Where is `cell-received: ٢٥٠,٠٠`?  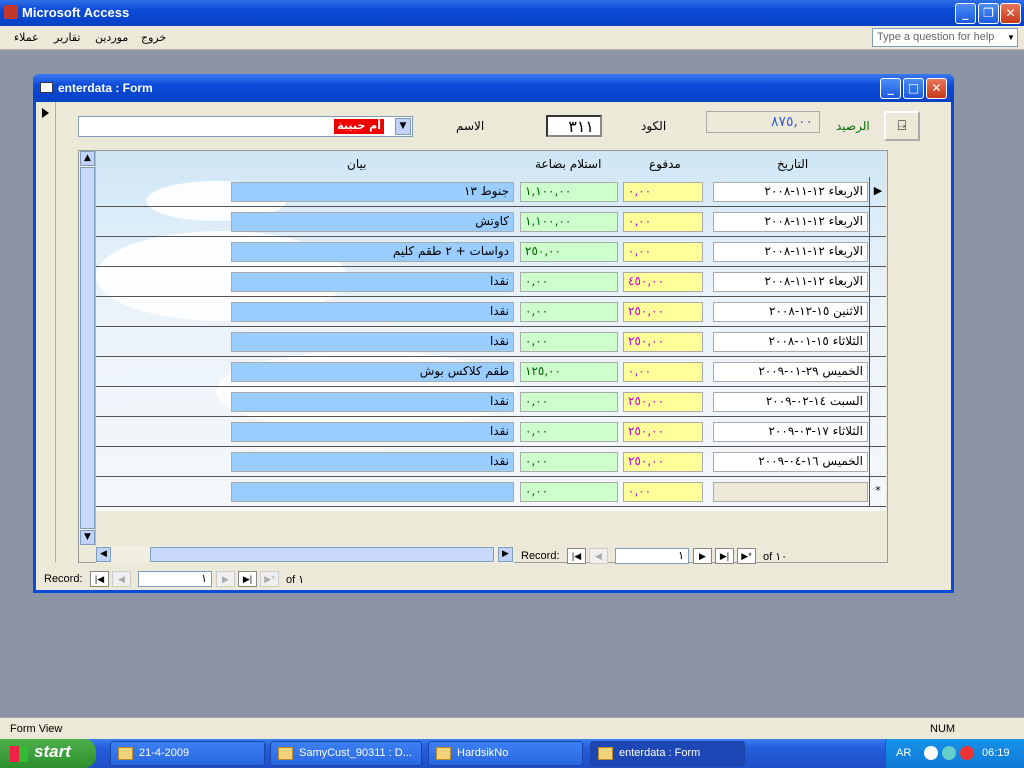
cell-received: ٢٥٠,٠٠ is located at coordinates (569, 252).